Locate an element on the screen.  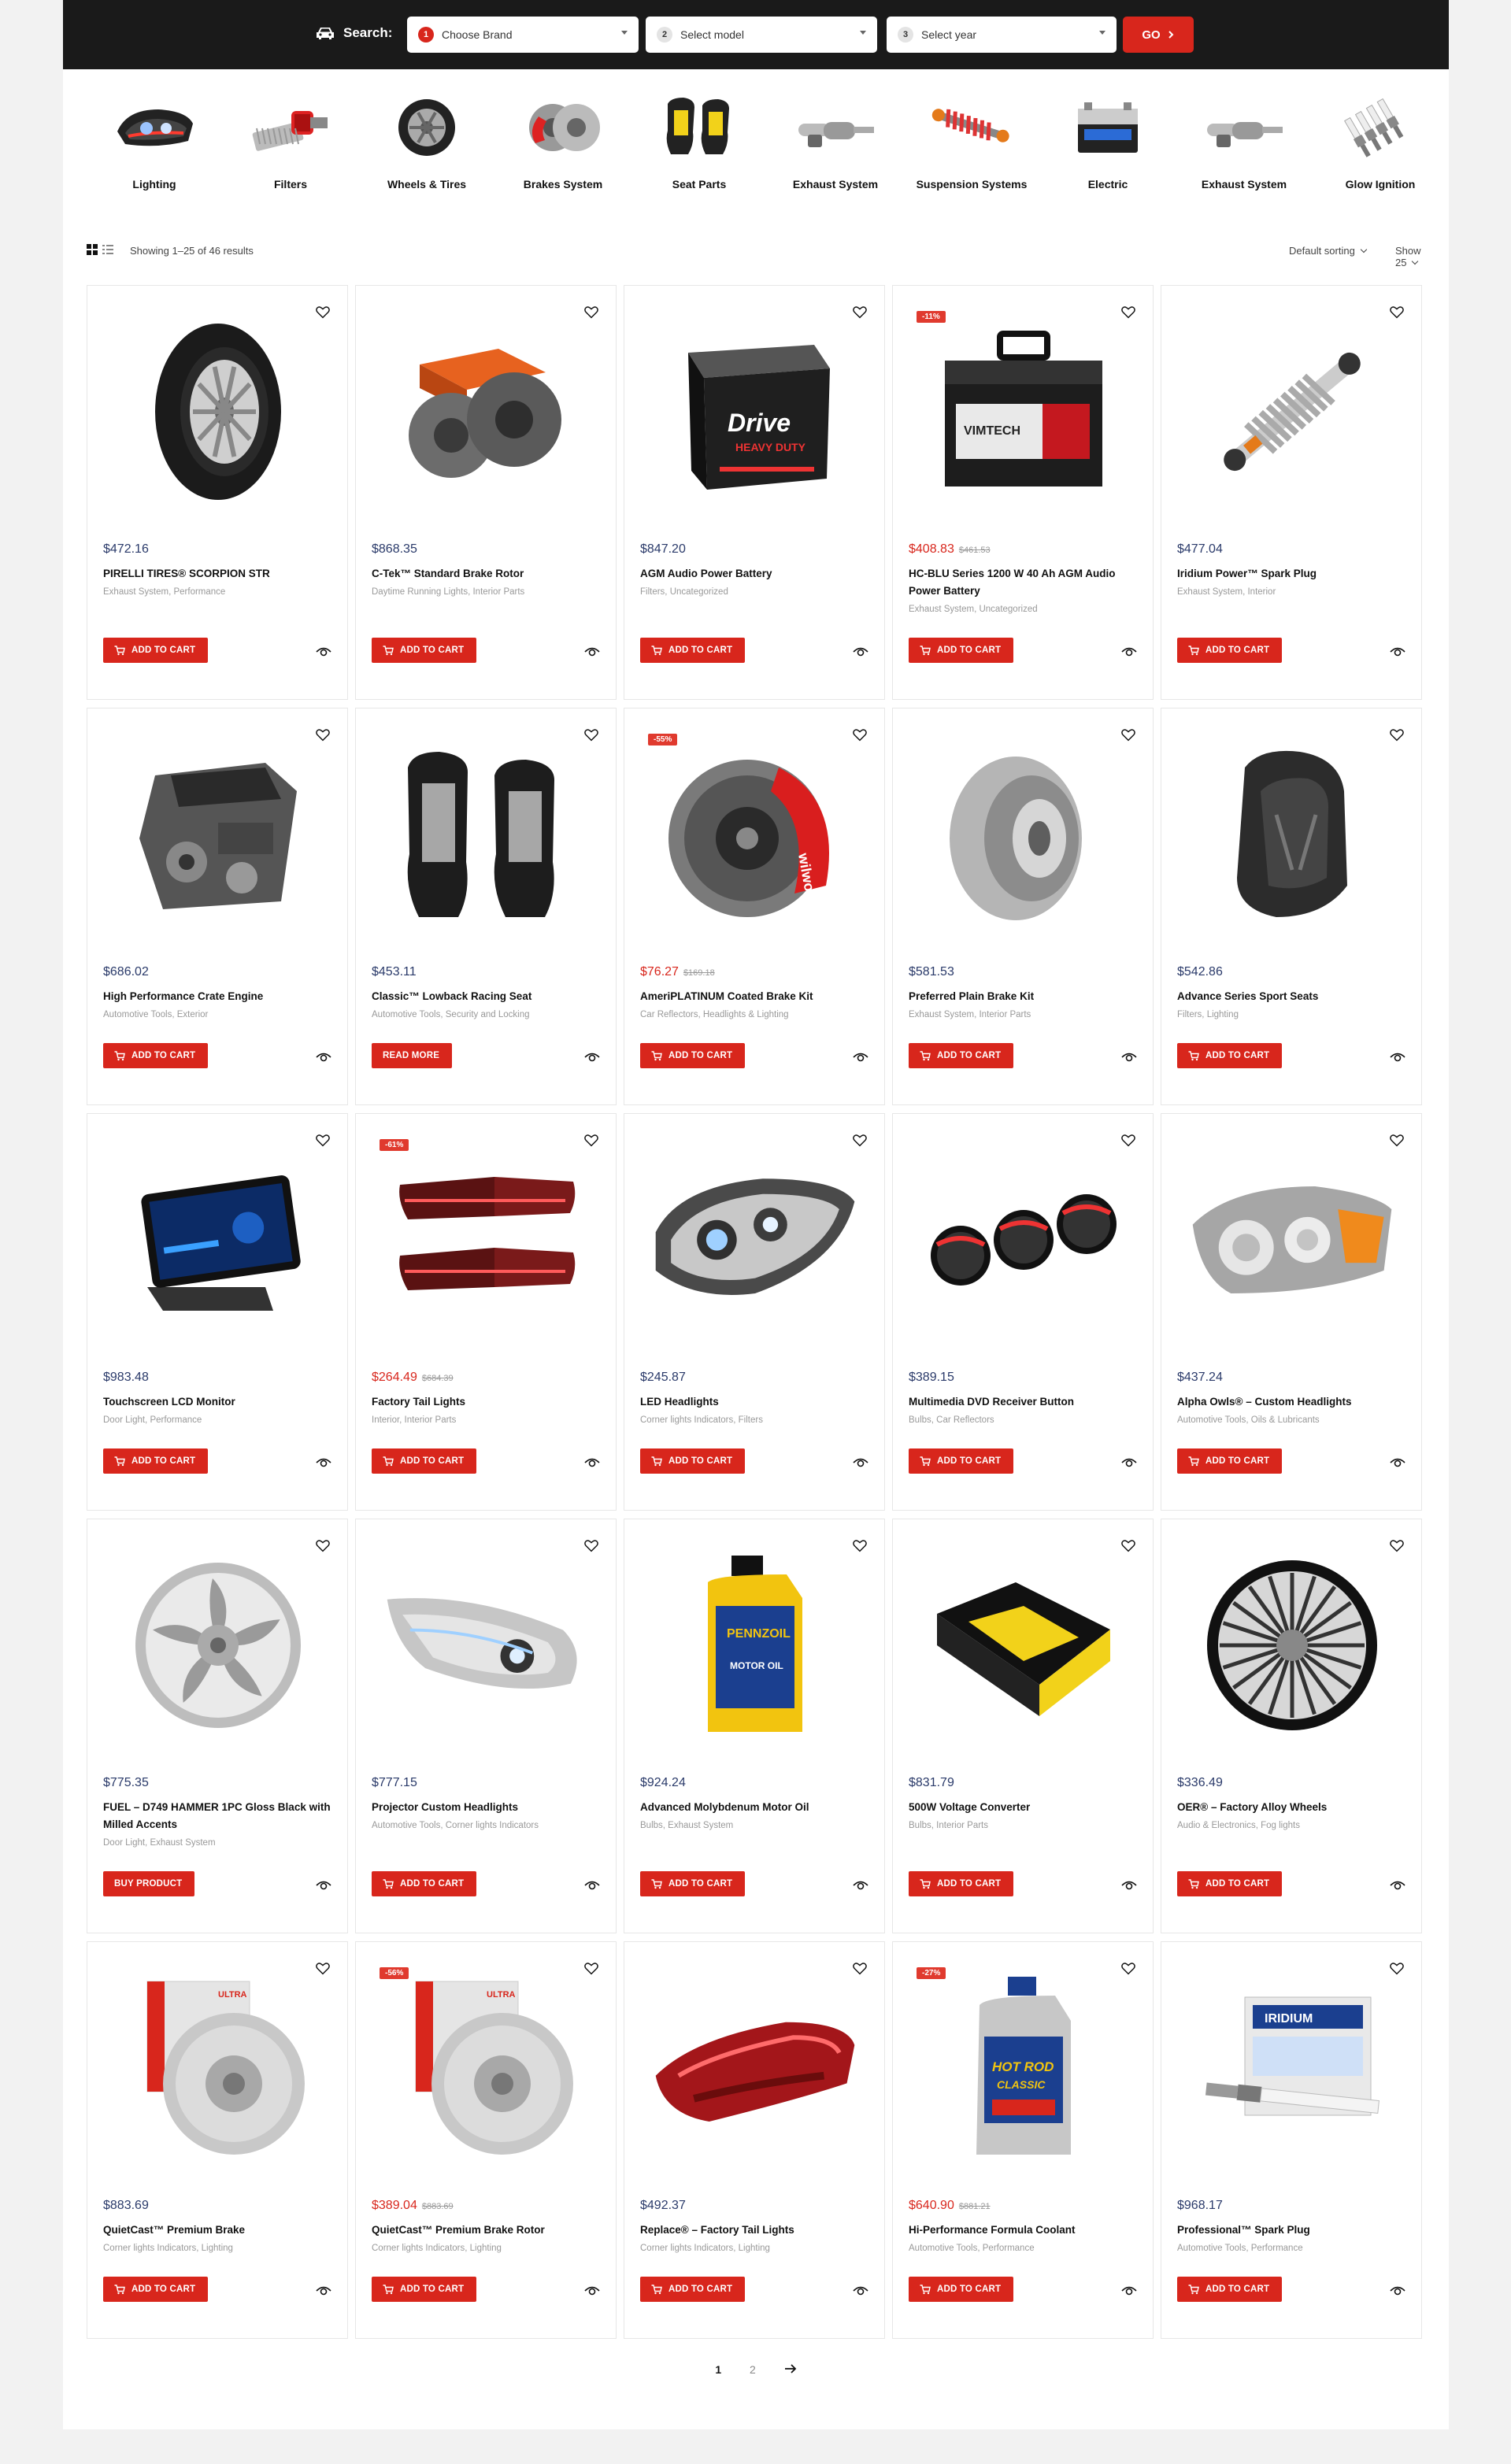
product-title: Hi-Performance Formula Coolant is located at coordinates (1023, 2230).